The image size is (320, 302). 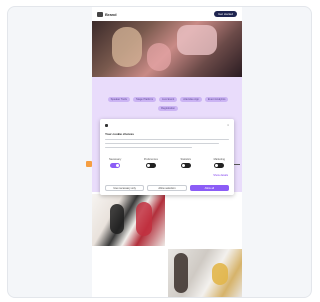 I want to click on toggle-statistics: Statistics, so click(x=186, y=163).